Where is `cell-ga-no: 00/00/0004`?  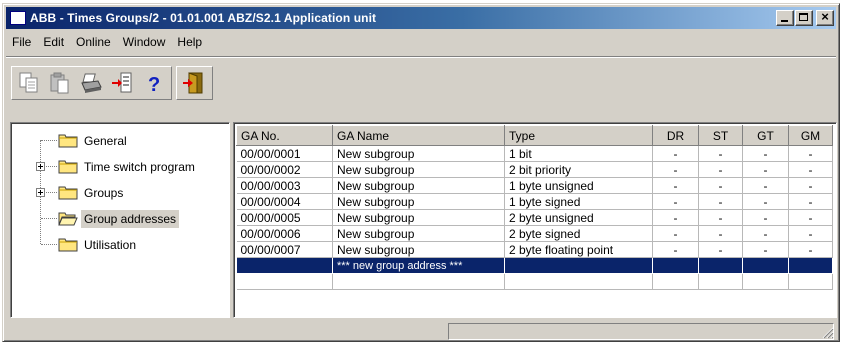
cell-ga-no: 00/00/0004 is located at coordinates (284, 201).